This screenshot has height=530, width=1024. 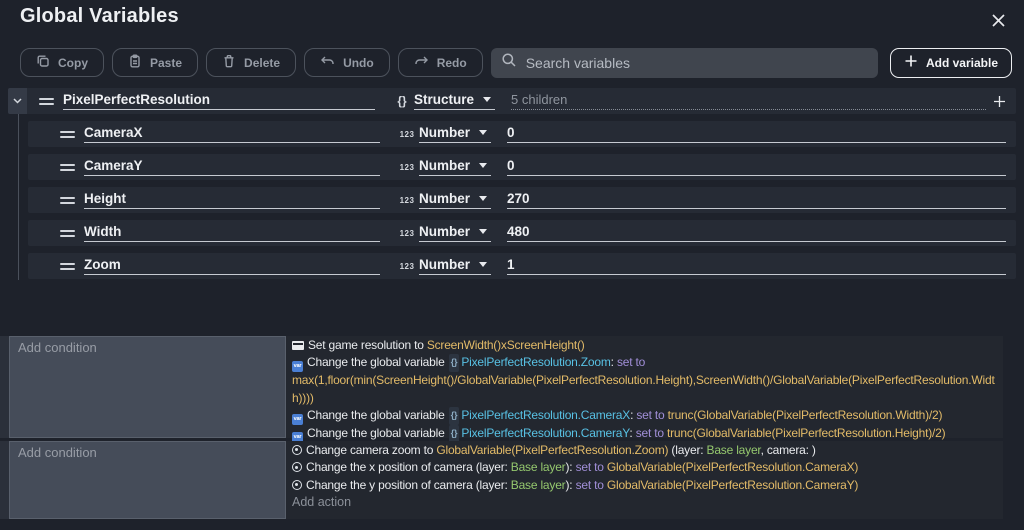 I want to click on action-text-segment: PixelPerfectResolution.Zoom, so click(x=536, y=362).